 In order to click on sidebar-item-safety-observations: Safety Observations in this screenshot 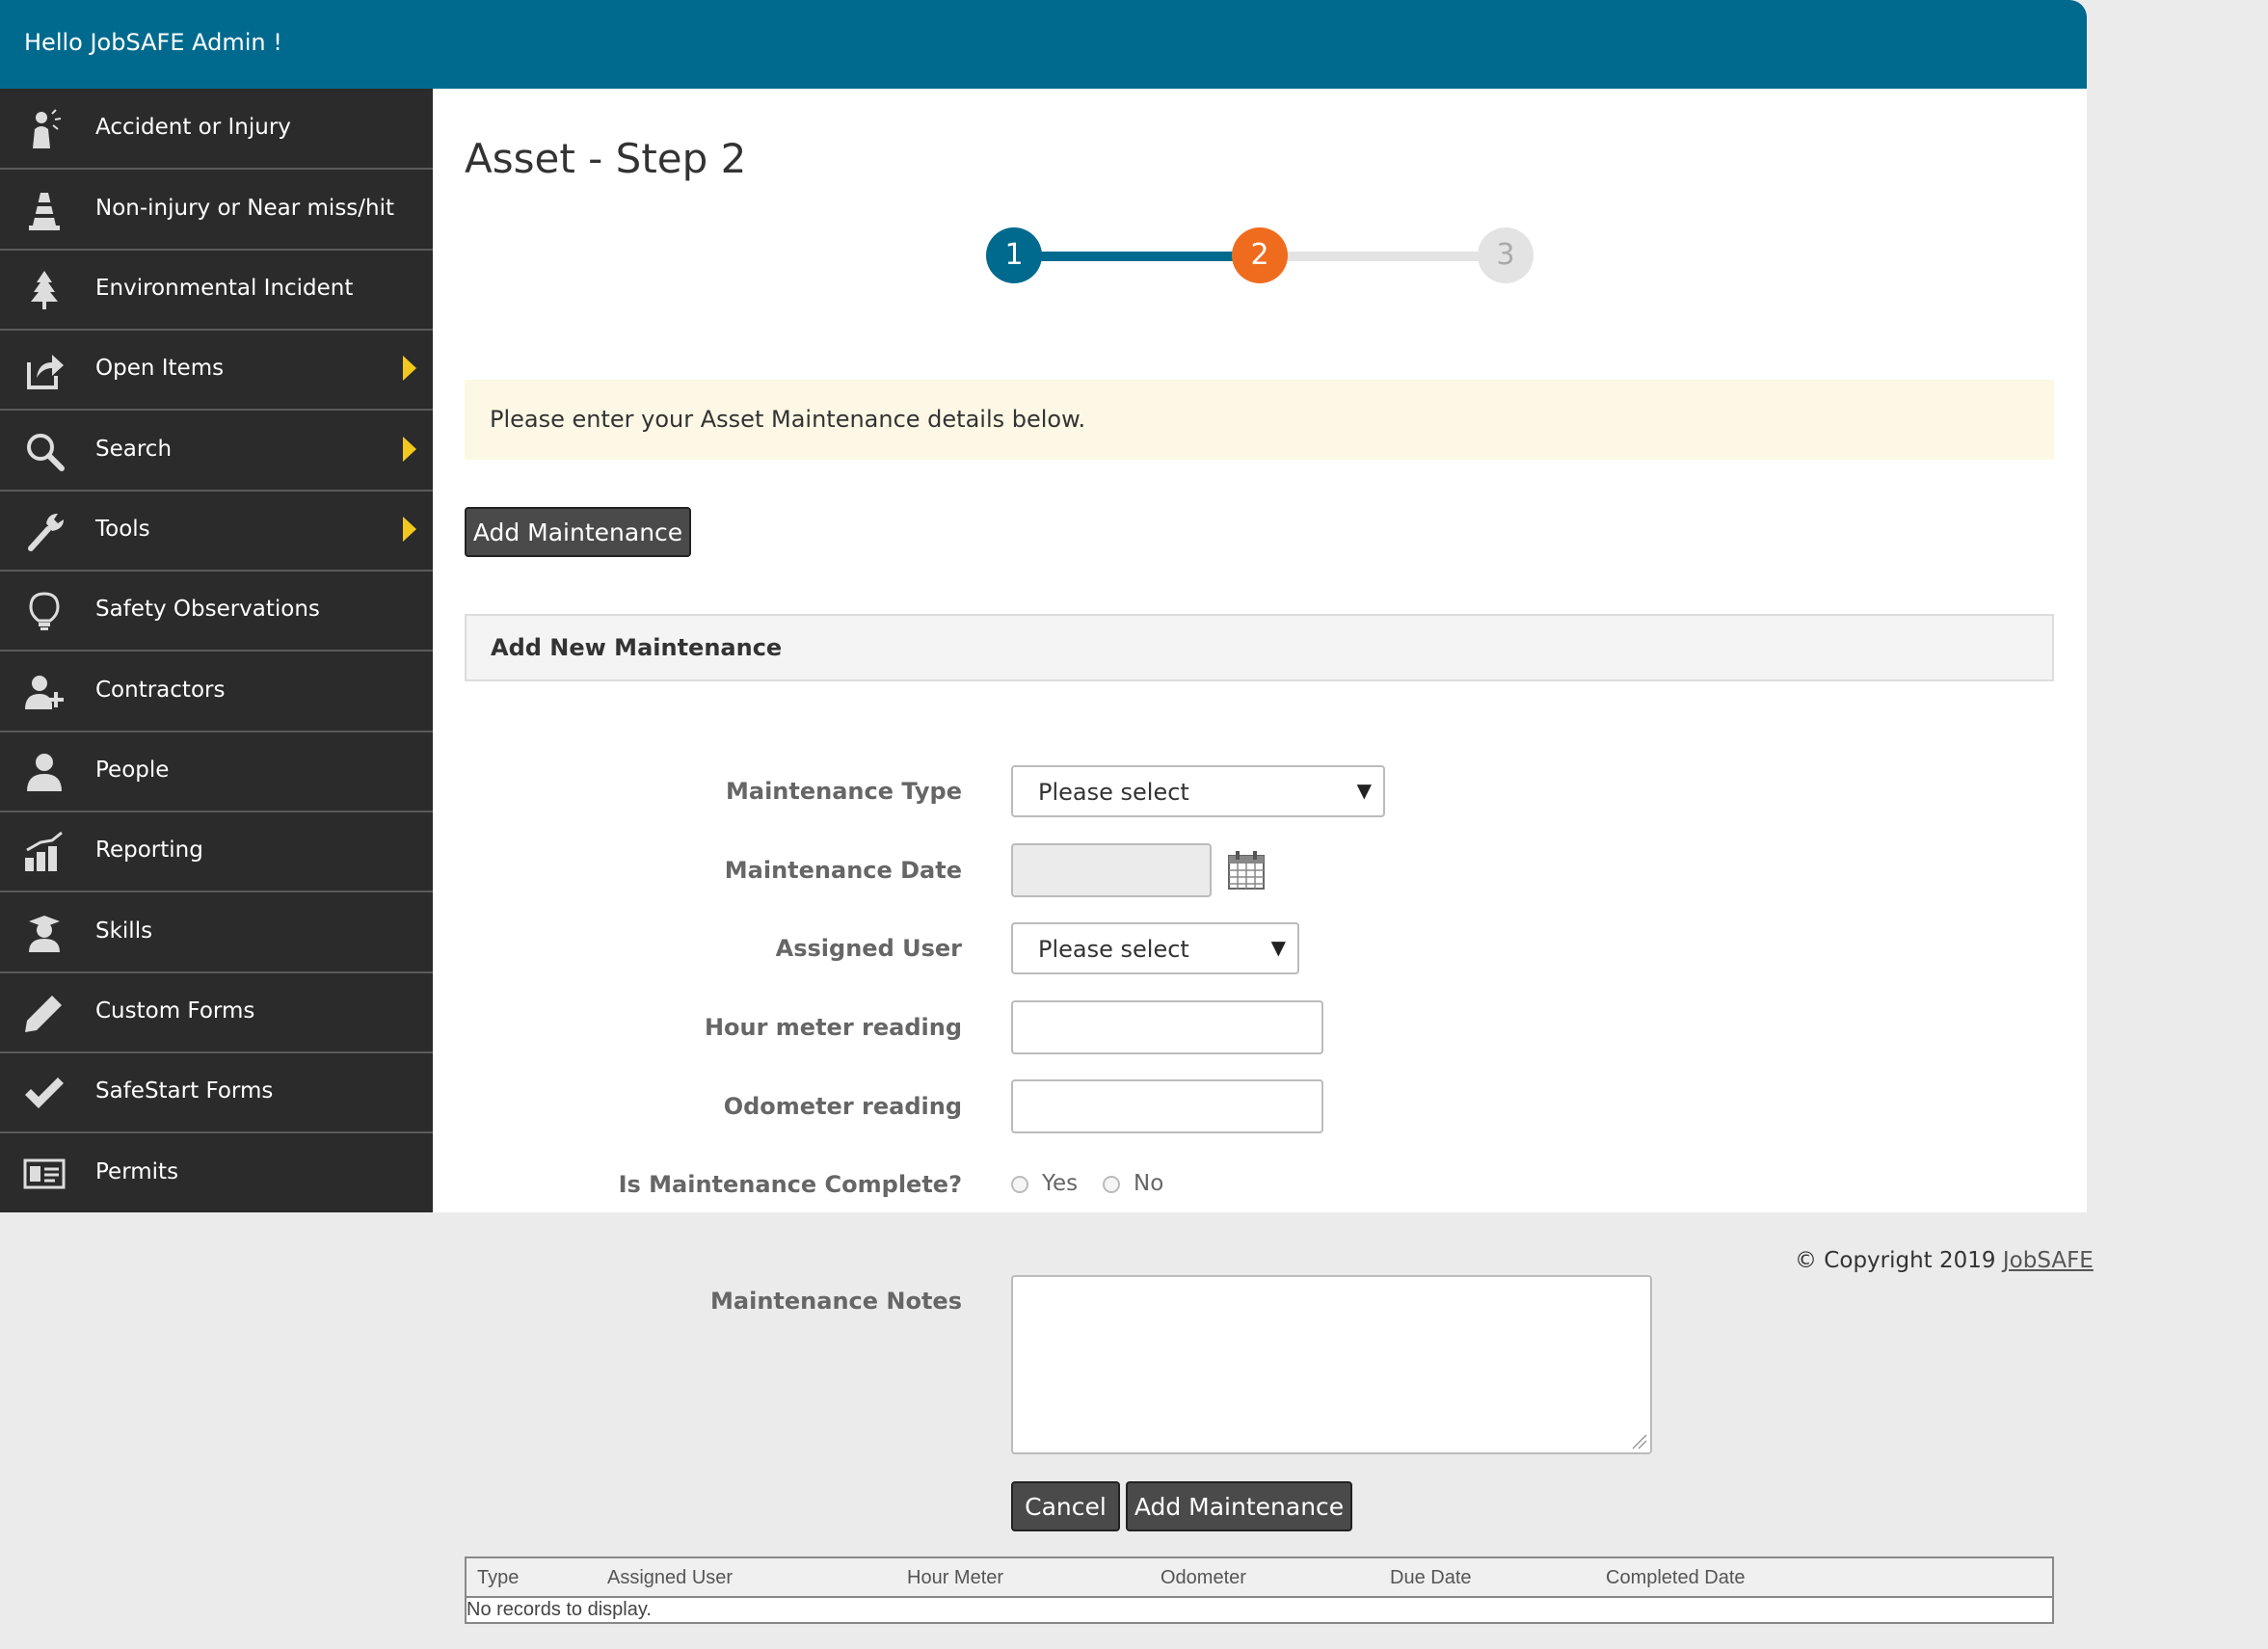, I will do `click(216, 612)`.